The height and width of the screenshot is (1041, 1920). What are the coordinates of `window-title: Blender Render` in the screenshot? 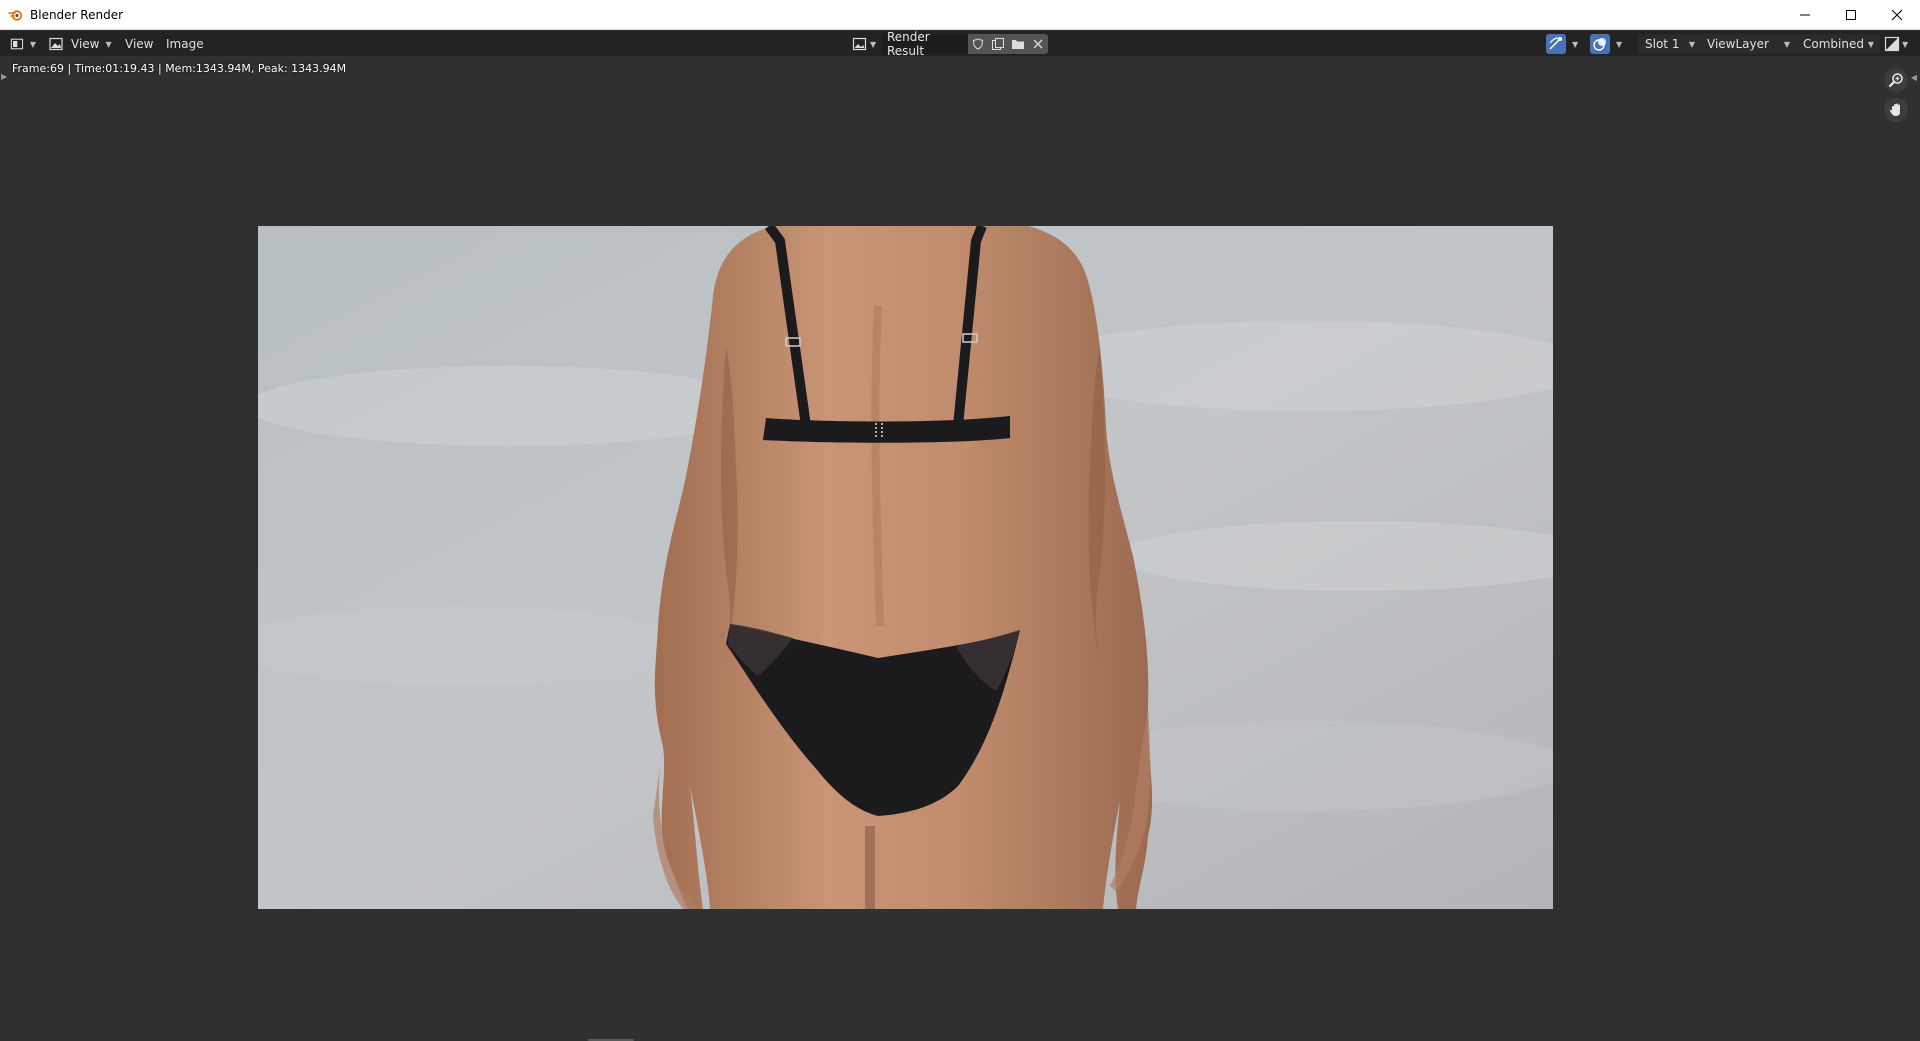 It's located at (77, 14).